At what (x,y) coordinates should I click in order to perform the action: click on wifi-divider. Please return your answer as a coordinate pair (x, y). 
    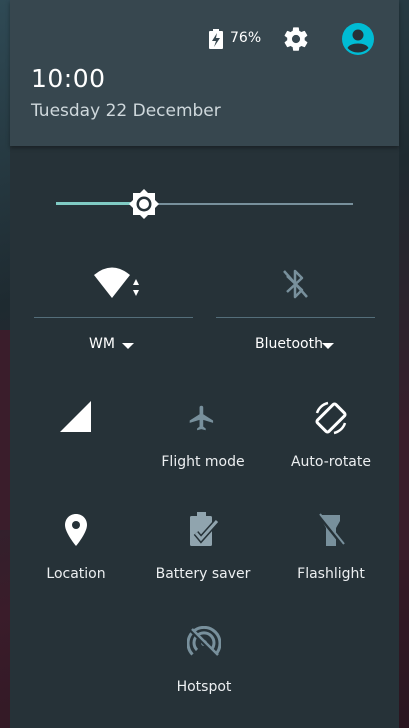
    Looking at the image, I should click on (113, 317).